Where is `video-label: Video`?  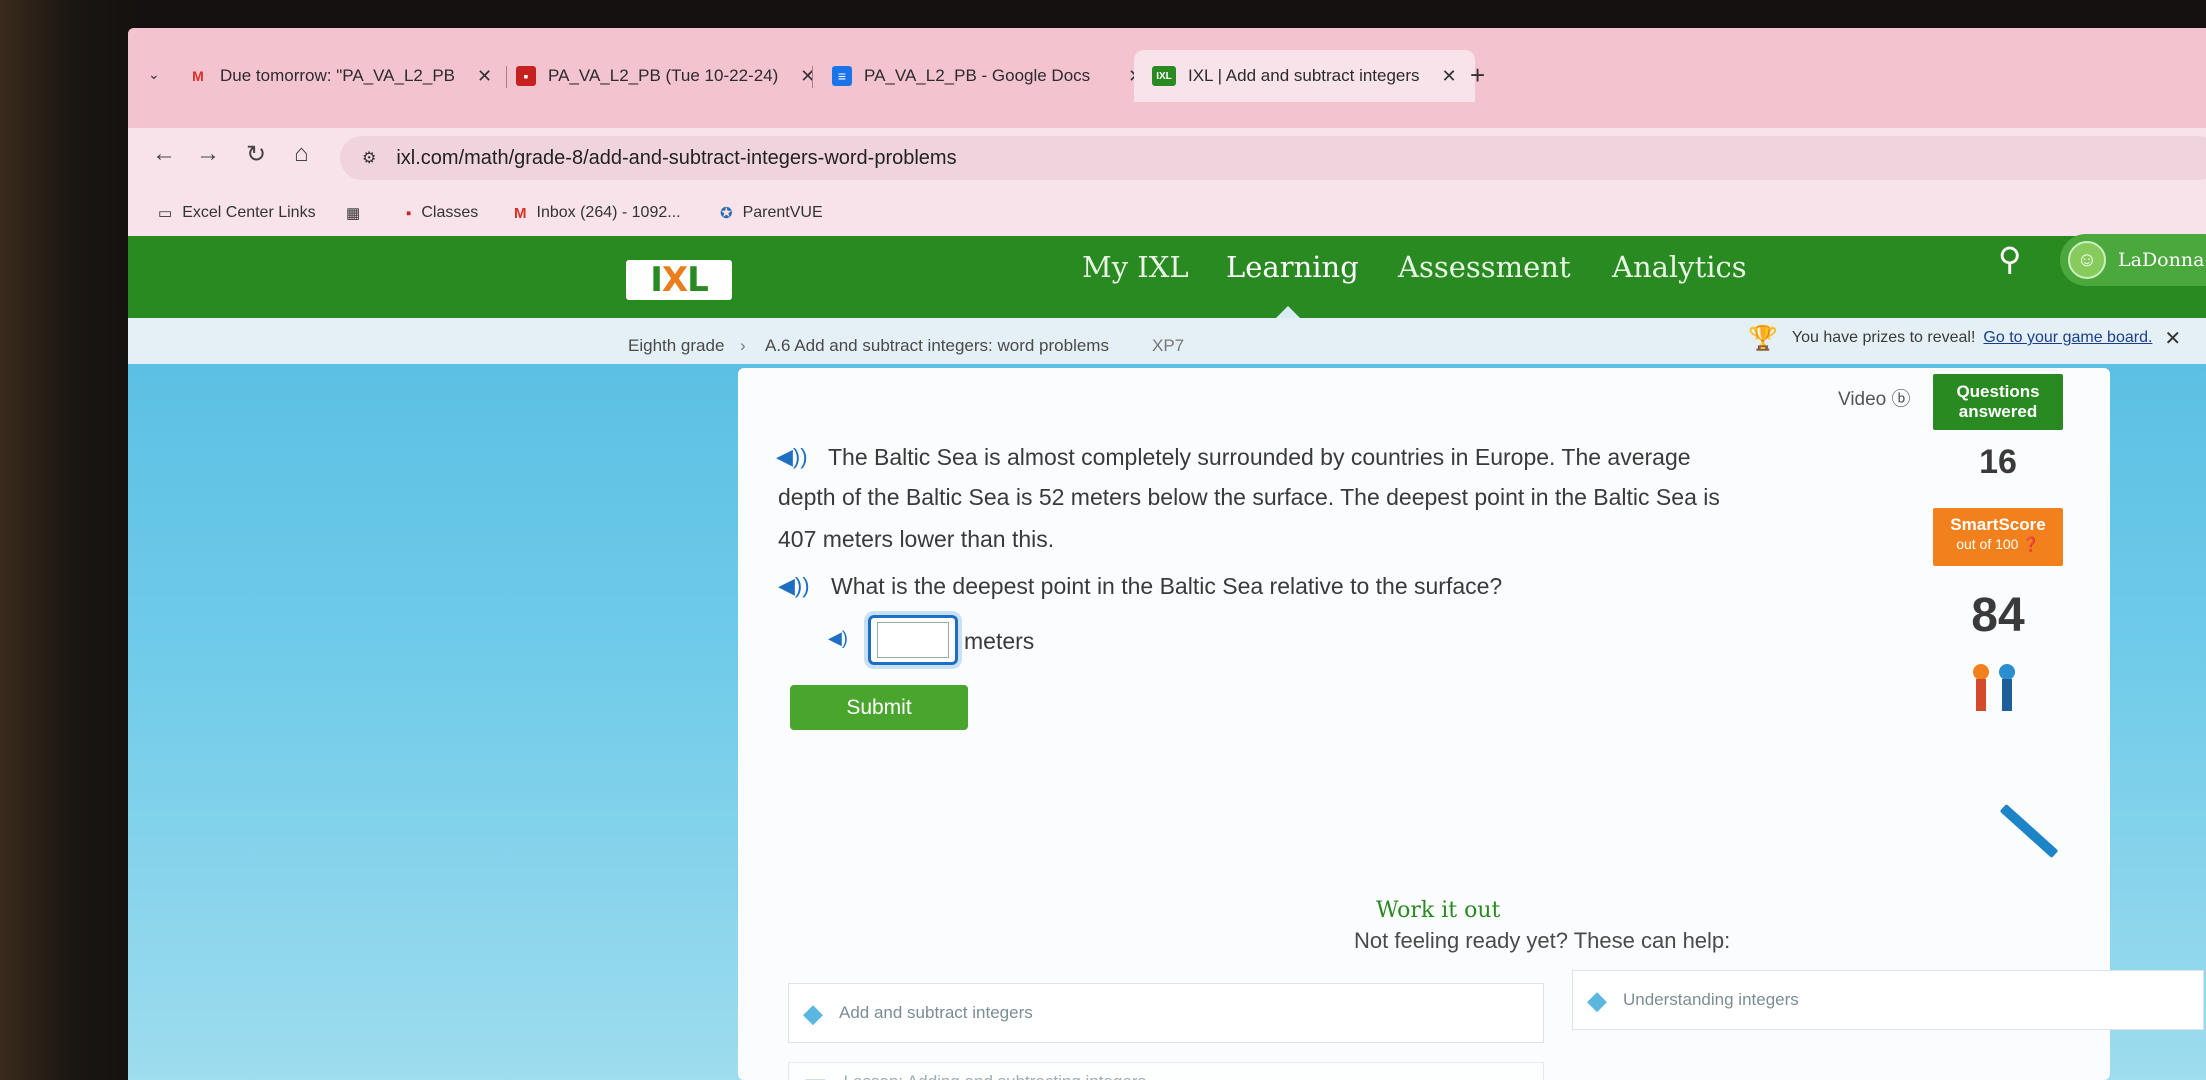 video-label: Video is located at coordinates (1862, 399).